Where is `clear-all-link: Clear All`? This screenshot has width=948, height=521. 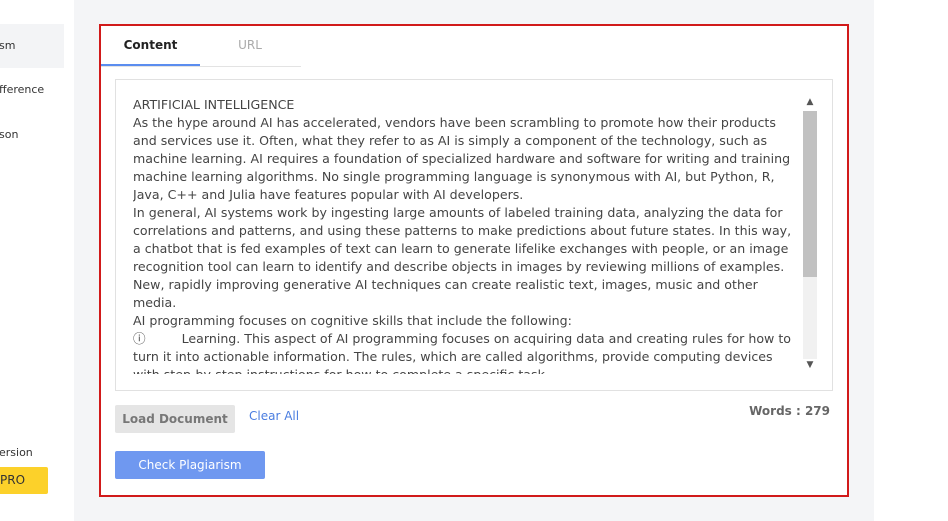 clear-all-link: Clear All is located at coordinates (274, 416).